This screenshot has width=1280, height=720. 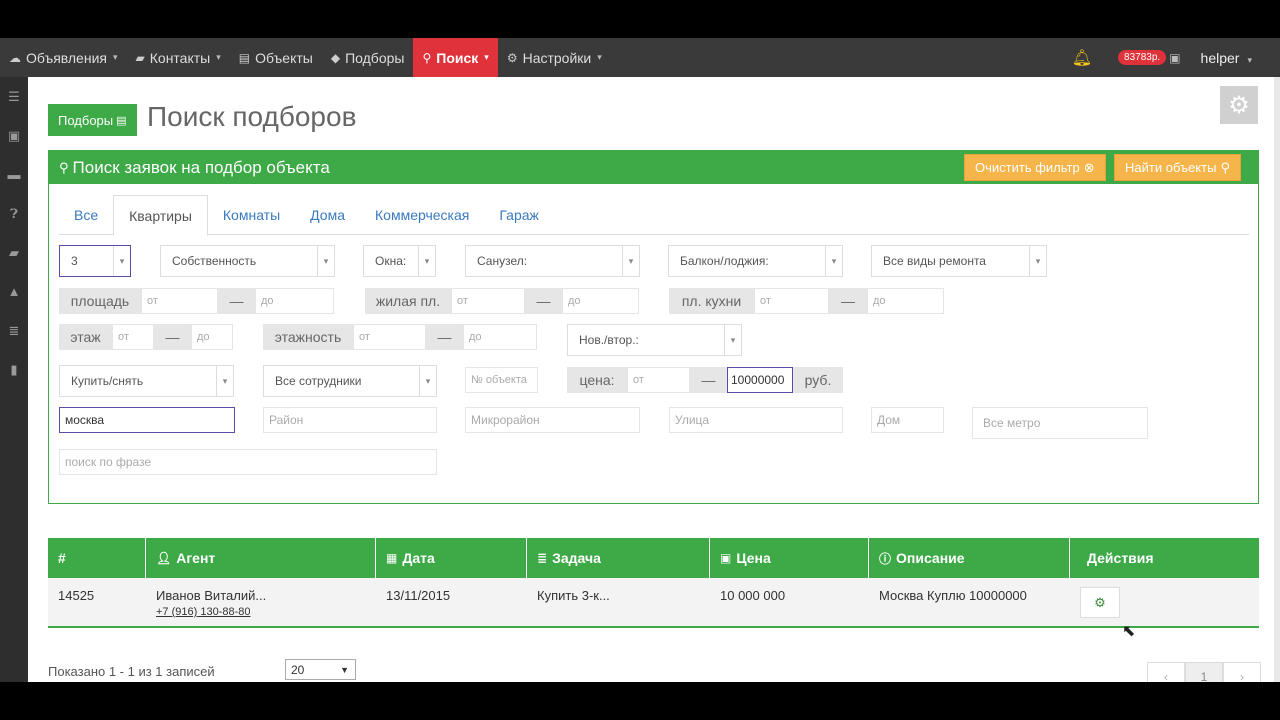 I want to click on book-icon: ▮, so click(x=14, y=369).